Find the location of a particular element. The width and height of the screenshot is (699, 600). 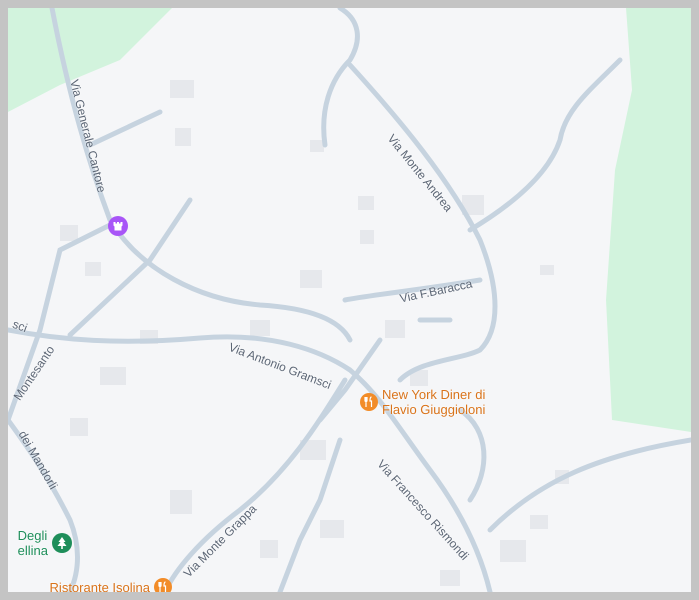

place-label: Degli ellina is located at coordinates (33, 543).